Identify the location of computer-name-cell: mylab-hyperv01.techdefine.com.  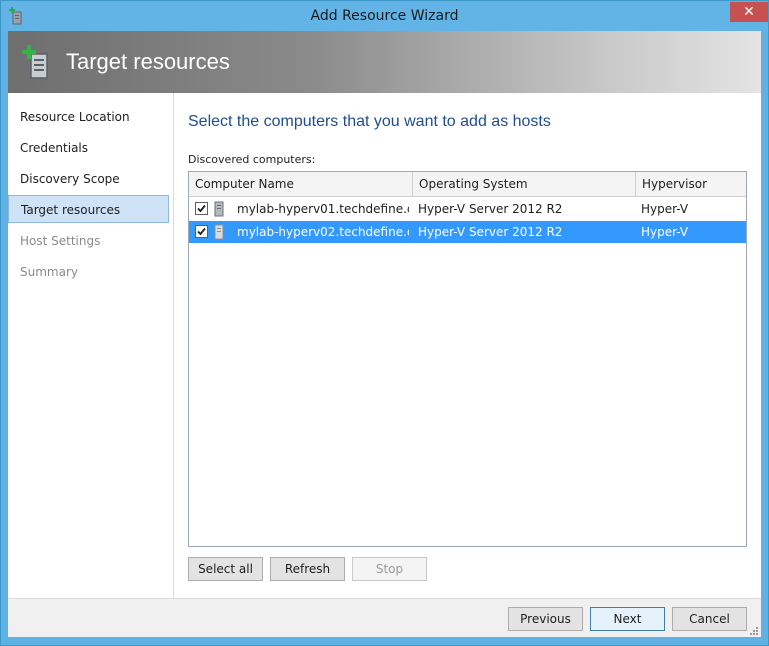
(323, 209).